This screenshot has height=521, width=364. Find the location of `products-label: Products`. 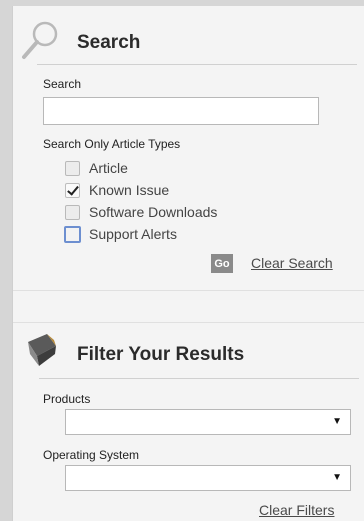

products-label: Products is located at coordinates (67, 399).